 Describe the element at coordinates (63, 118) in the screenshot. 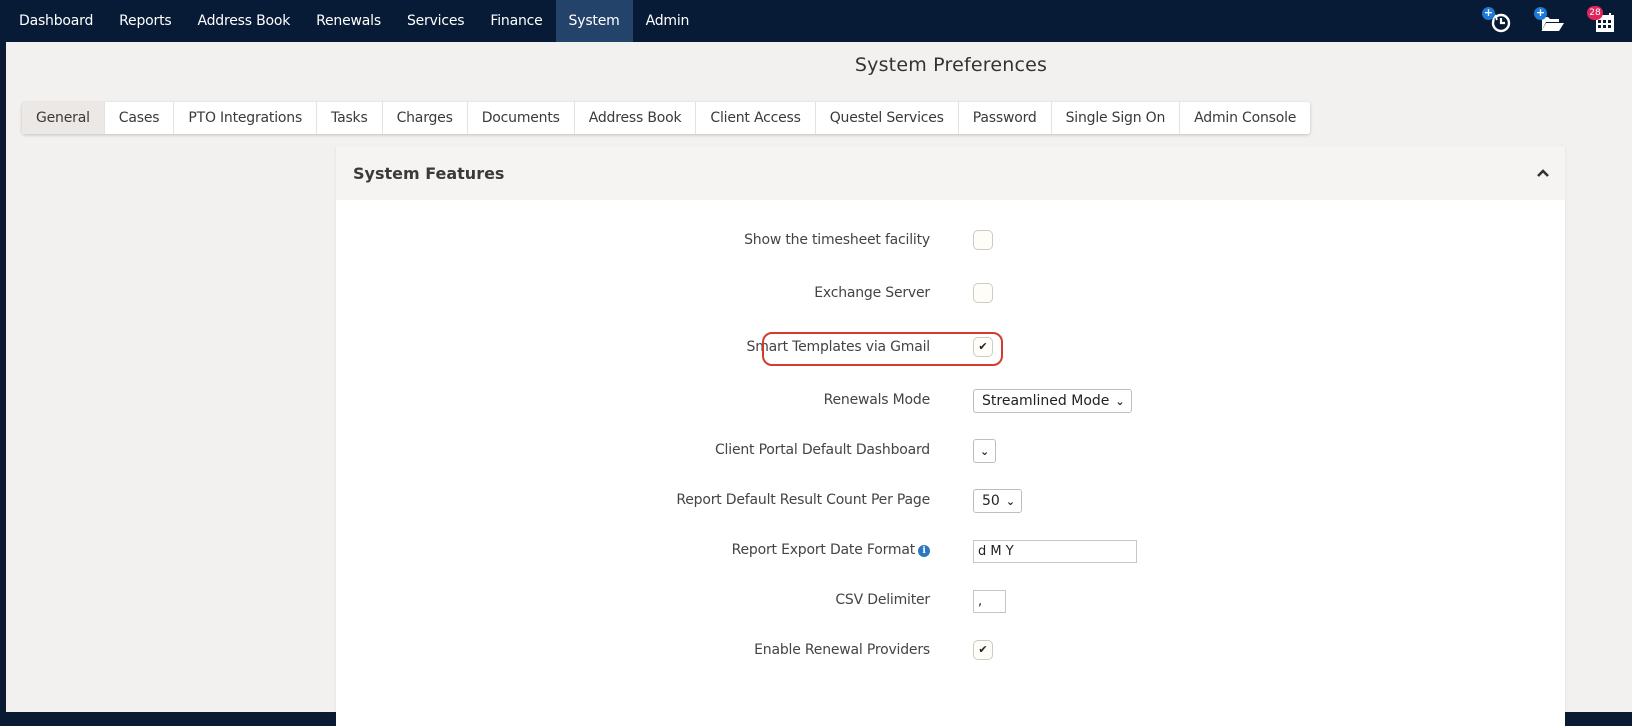

I see `tab-general: General` at that location.